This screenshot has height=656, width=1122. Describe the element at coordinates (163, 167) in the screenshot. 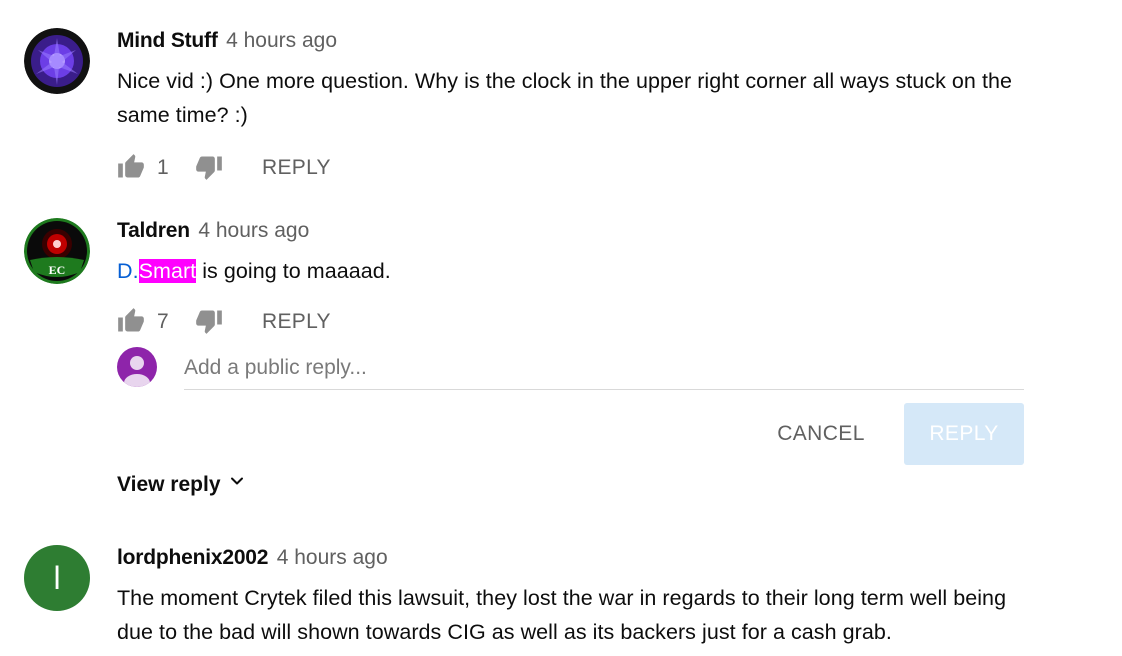

I see `like-count: 1` at that location.